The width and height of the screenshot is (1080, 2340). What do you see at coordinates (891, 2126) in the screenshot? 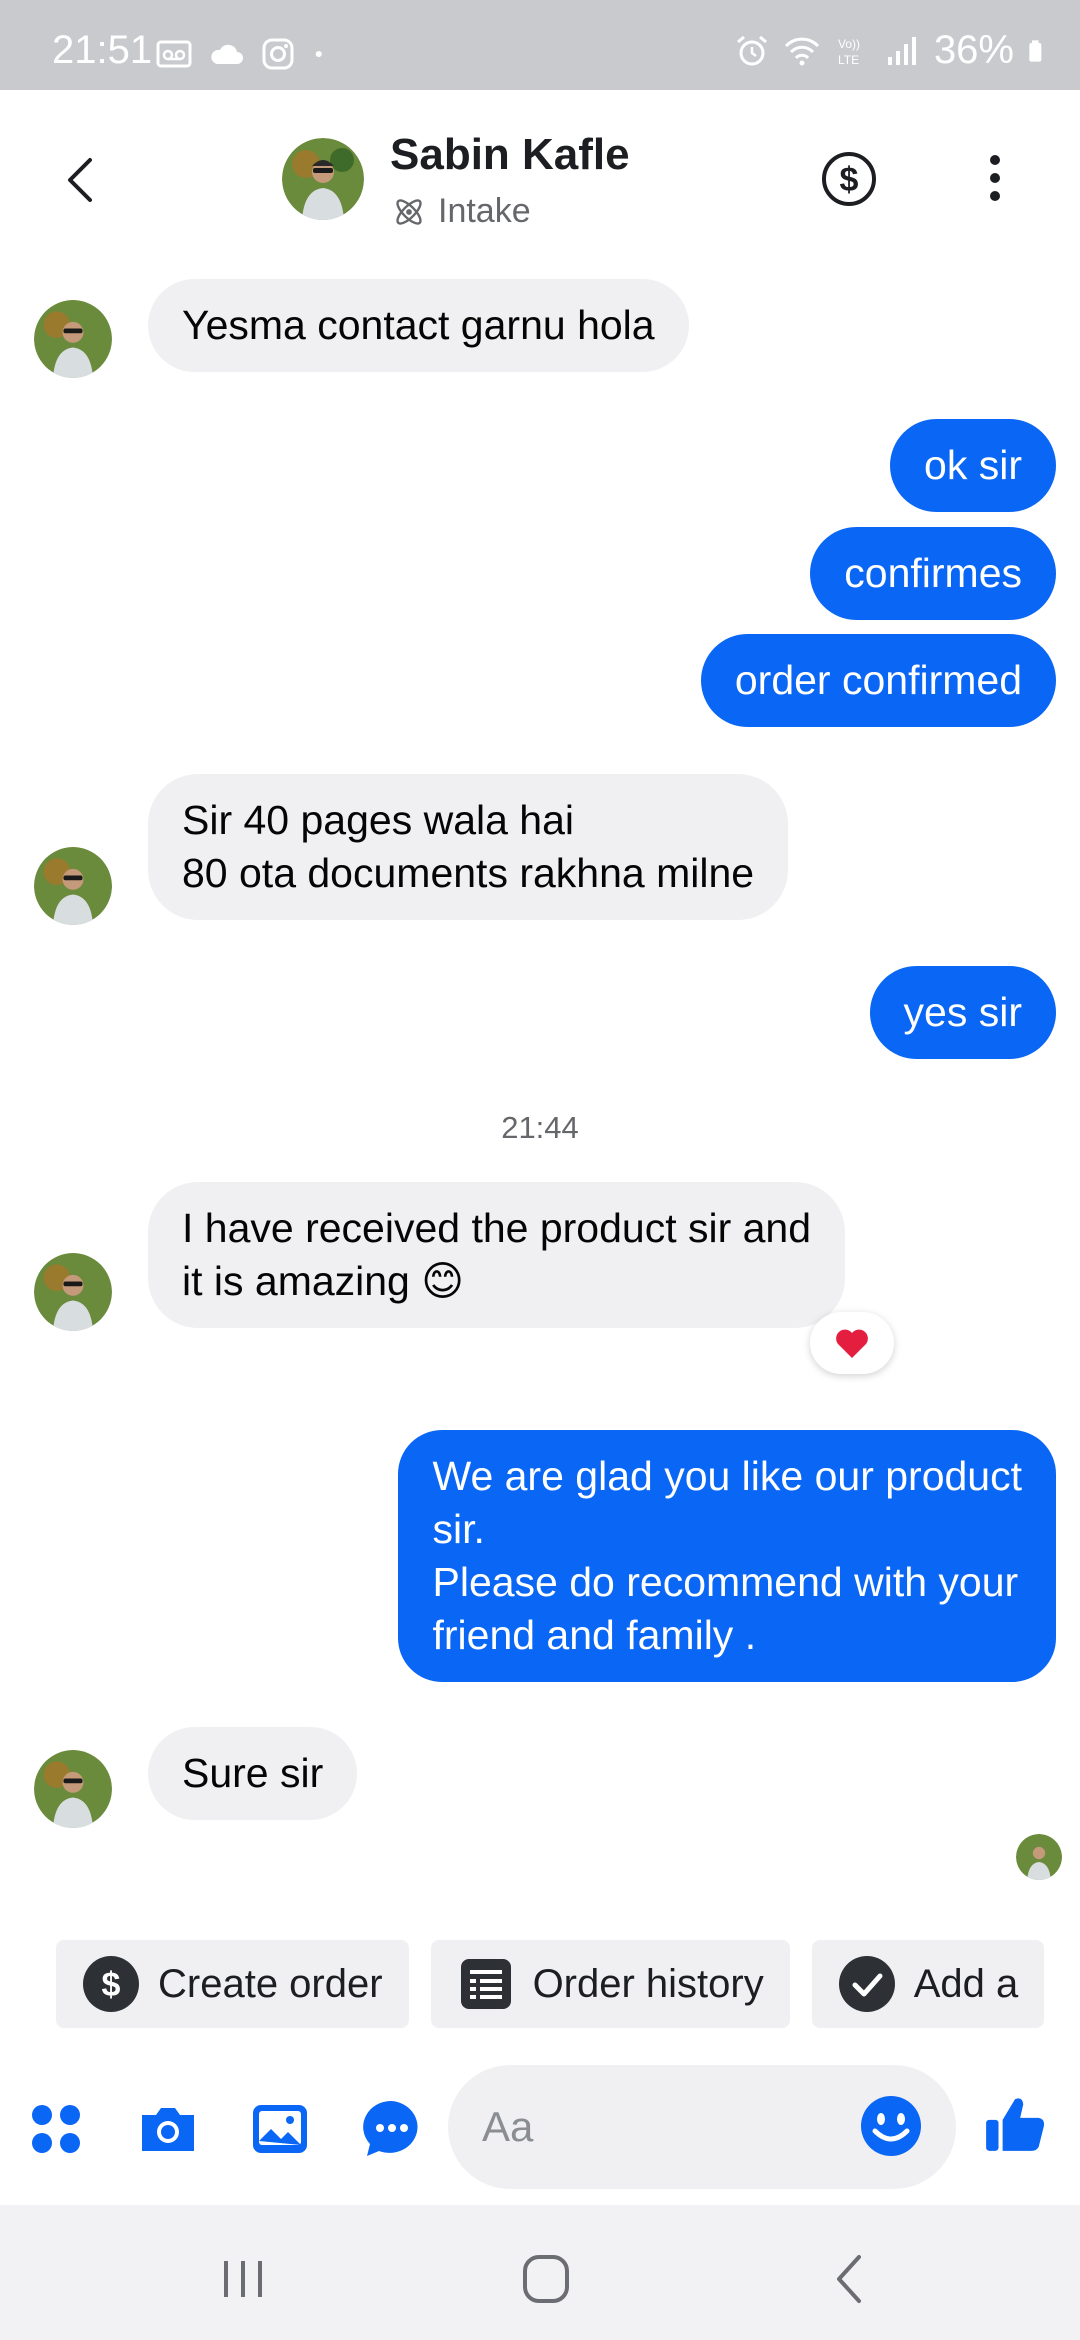
I see `emoji-icon` at bounding box center [891, 2126].